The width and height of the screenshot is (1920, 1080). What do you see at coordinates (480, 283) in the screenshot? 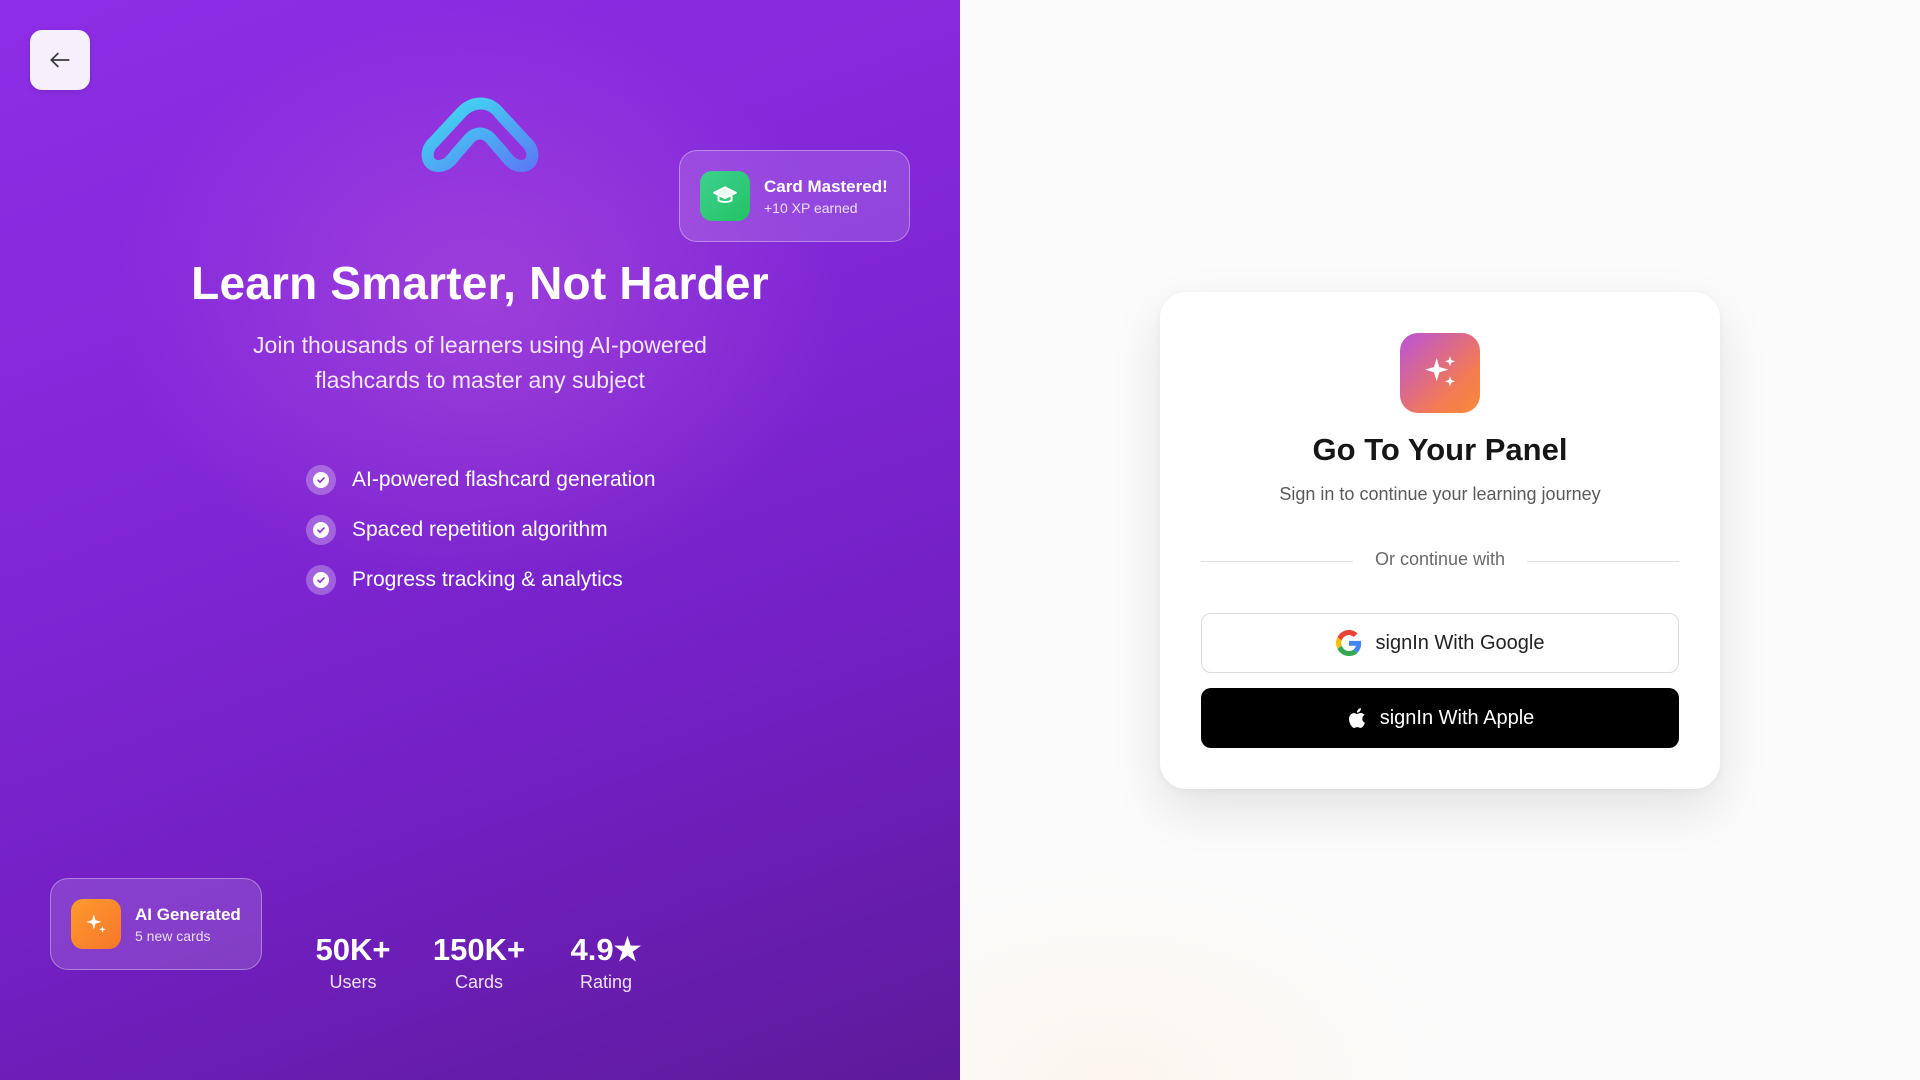
I see `hero-headline: Learn Smarter, Not Harder` at bounding box center [480, 283].